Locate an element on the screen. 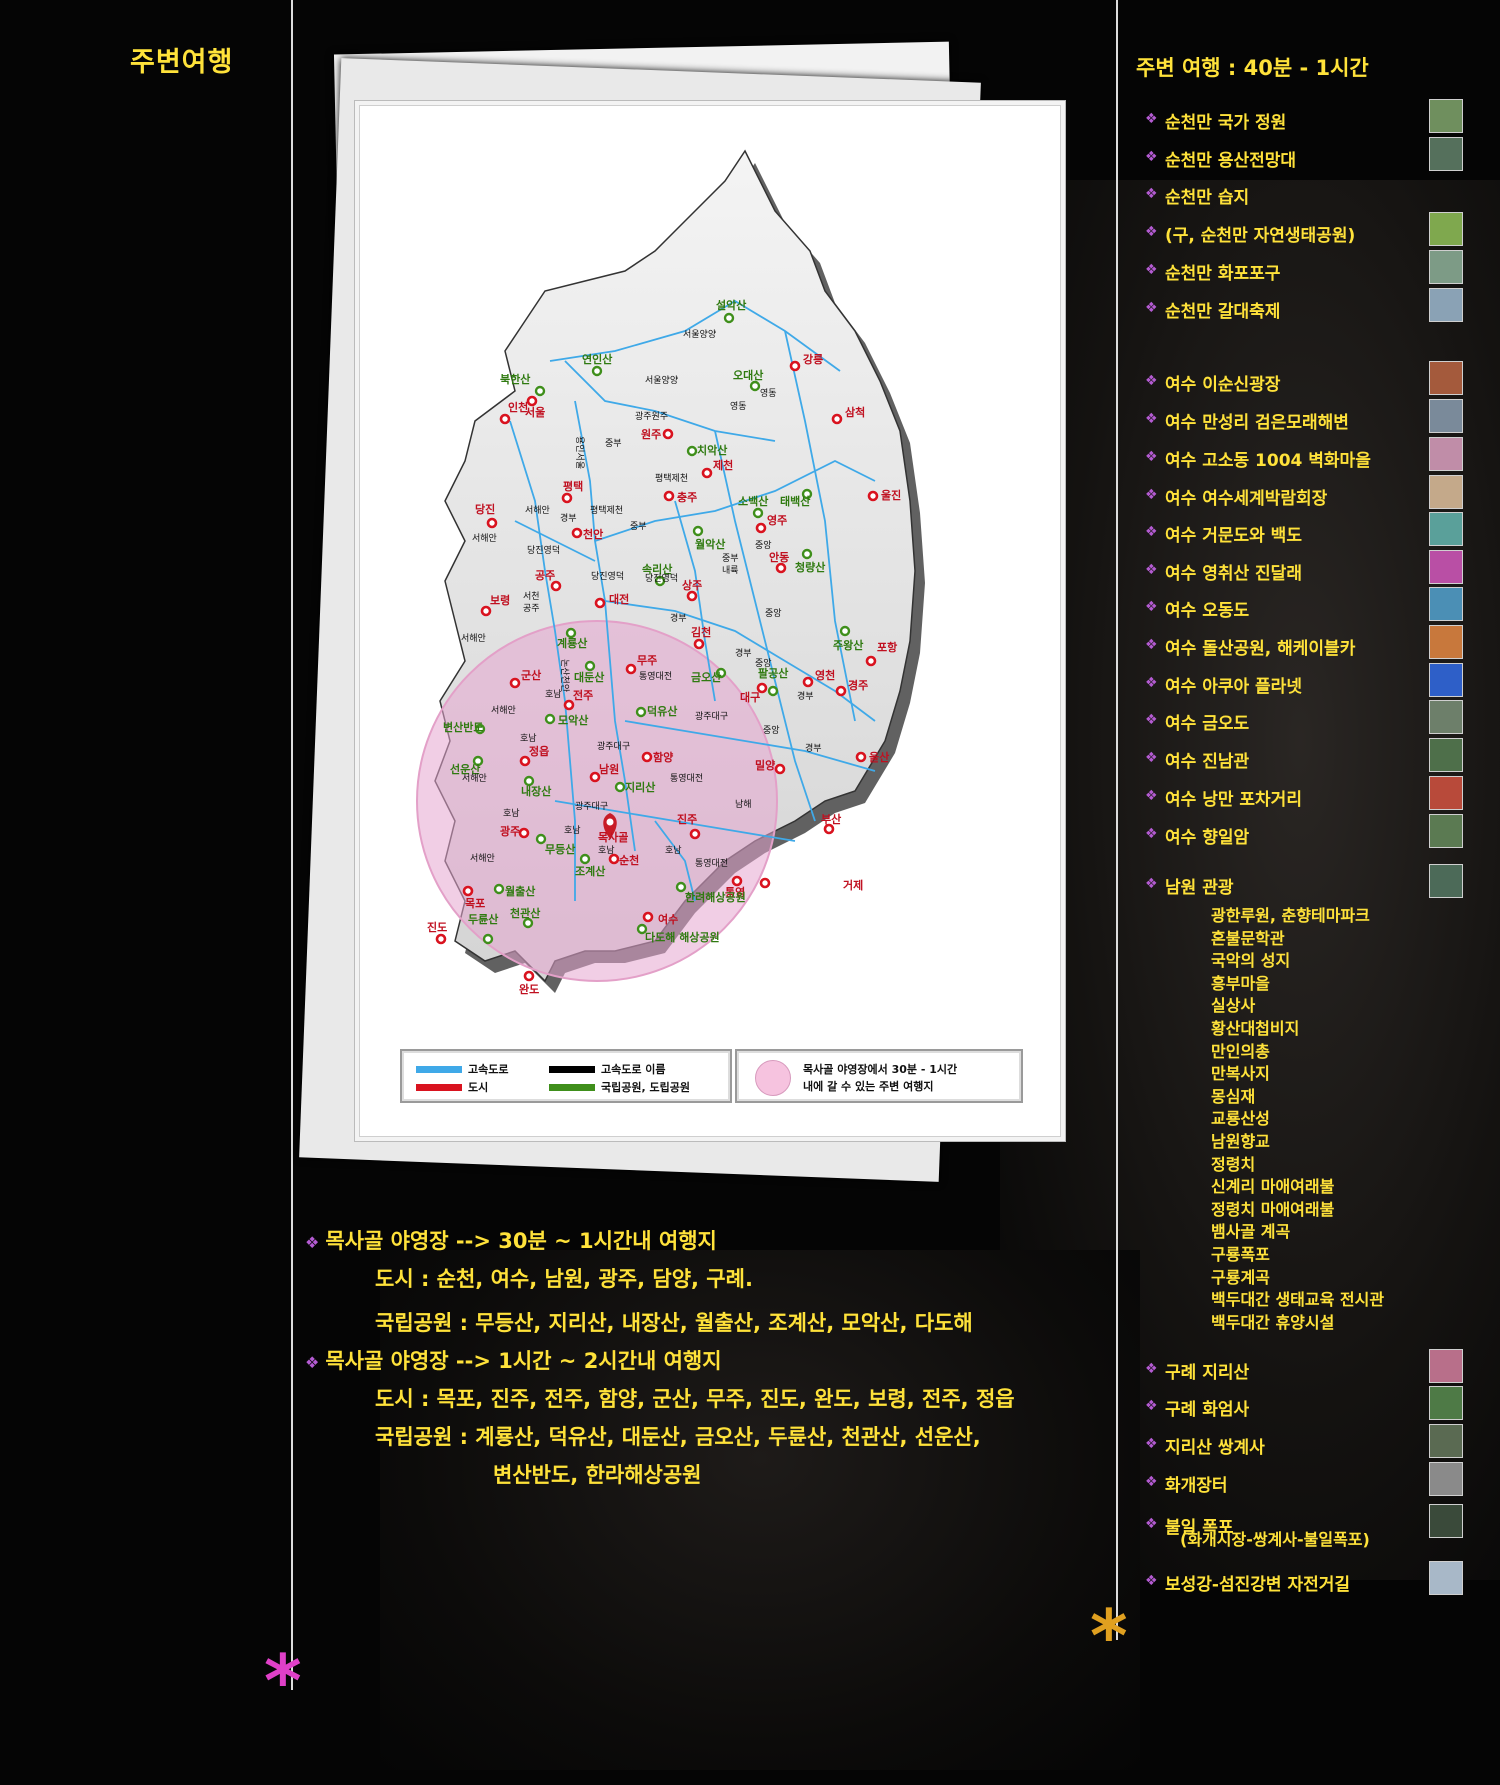 The height and width of the screenshot is (1785, 1500). namwon-sub-item: 흥부마을 is located at coordinates (1240, 982).